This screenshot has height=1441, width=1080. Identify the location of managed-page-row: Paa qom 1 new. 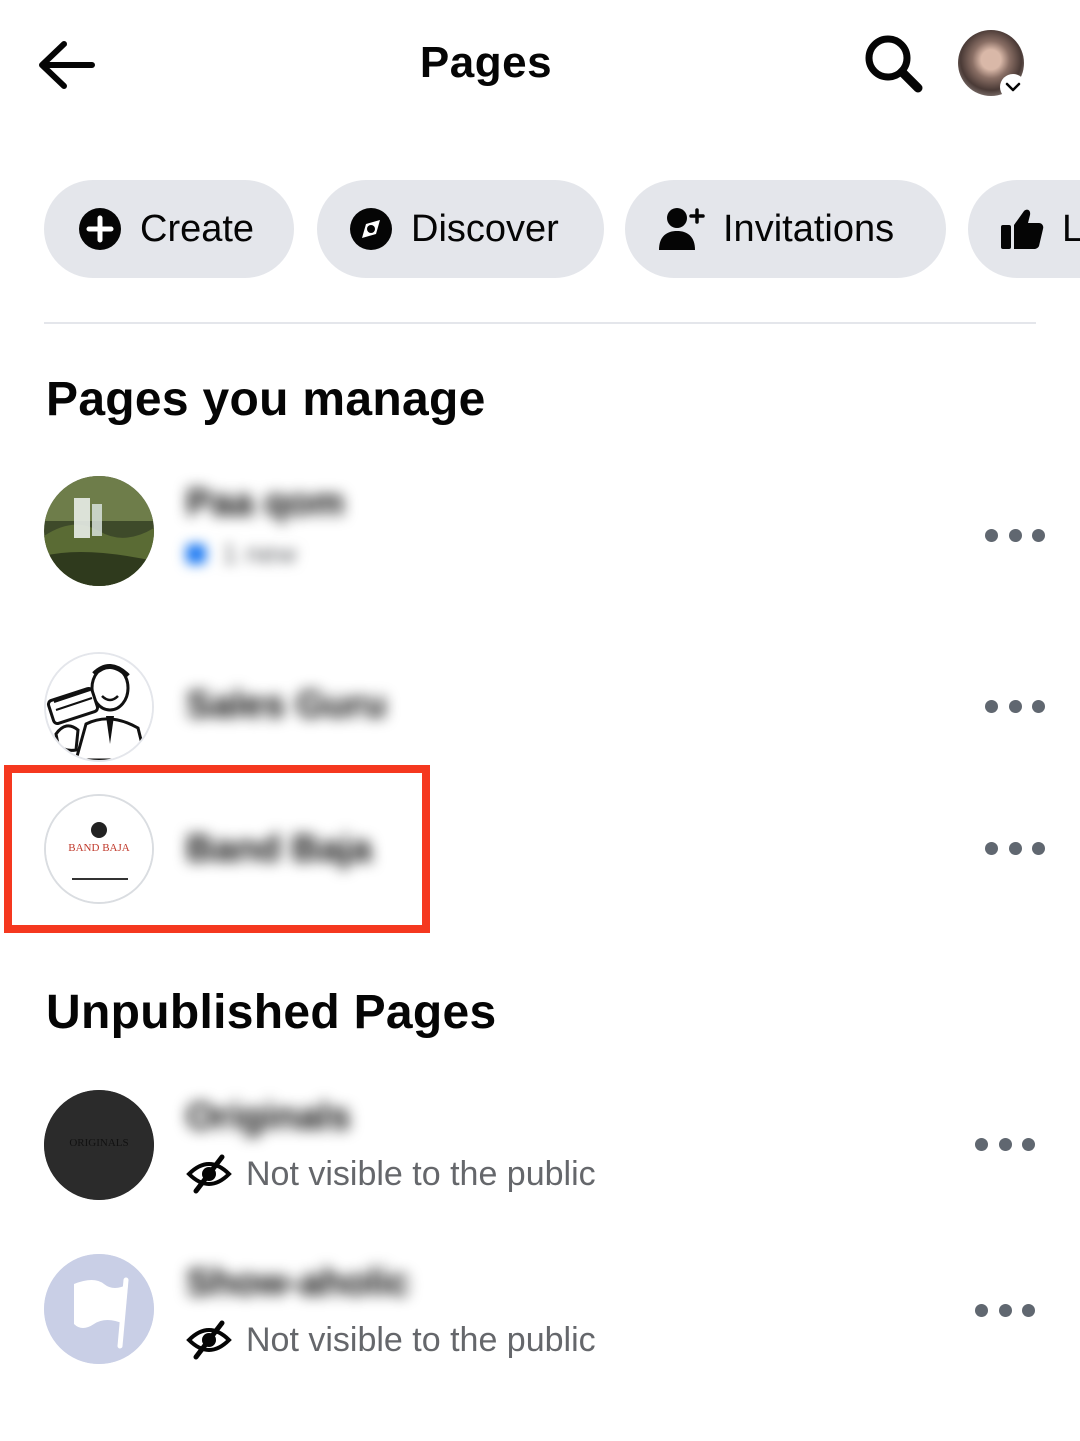
(540, 535).